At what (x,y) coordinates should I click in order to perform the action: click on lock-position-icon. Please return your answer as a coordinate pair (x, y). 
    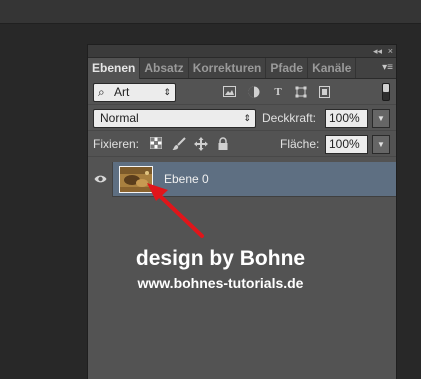
    Looking at the image, I should click on (201, 144).